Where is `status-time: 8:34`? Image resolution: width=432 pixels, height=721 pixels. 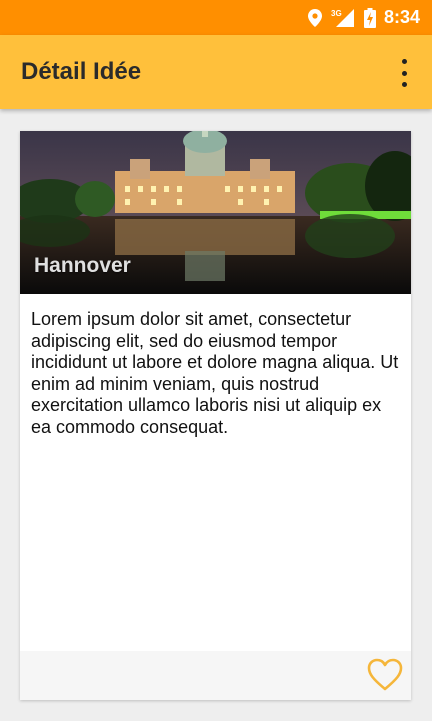 status-time: 8:34 is located at coordinates (401, 17).